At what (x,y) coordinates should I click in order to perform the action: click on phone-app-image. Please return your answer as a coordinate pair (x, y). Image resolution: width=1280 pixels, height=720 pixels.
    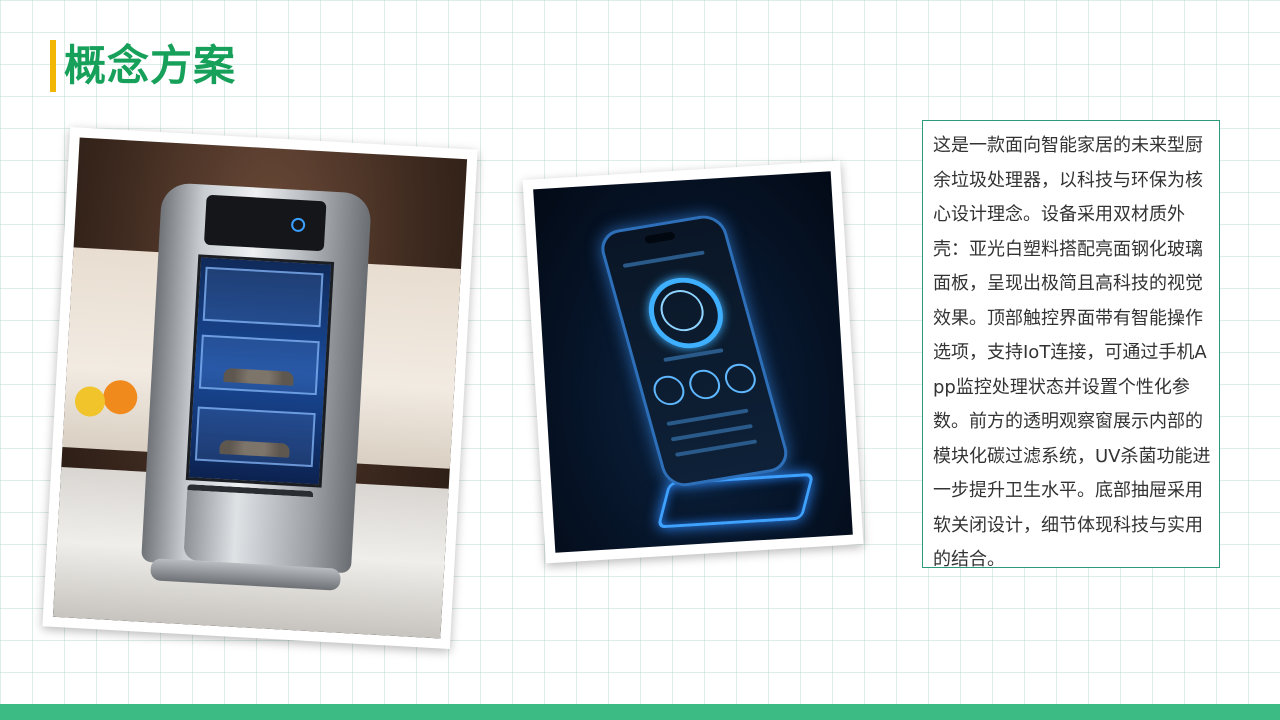
    Looking at the image, I should click on (693, 362).